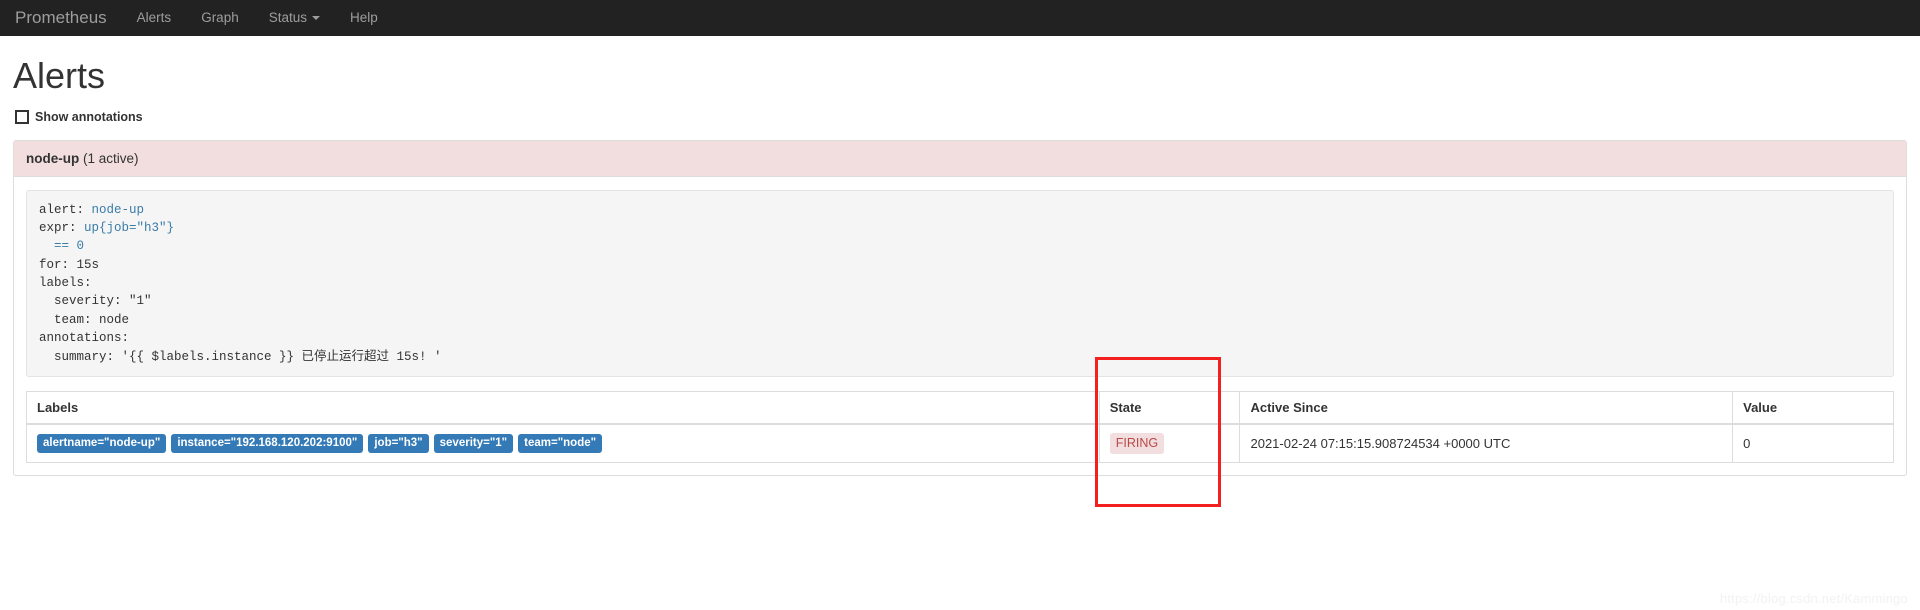 The width and height of the screenshot is (1920, 610). What do you see at coordinates (1169, 443) in the screenshot?
I see `cell-state: FIRING` at bounding box center [1169, 443].